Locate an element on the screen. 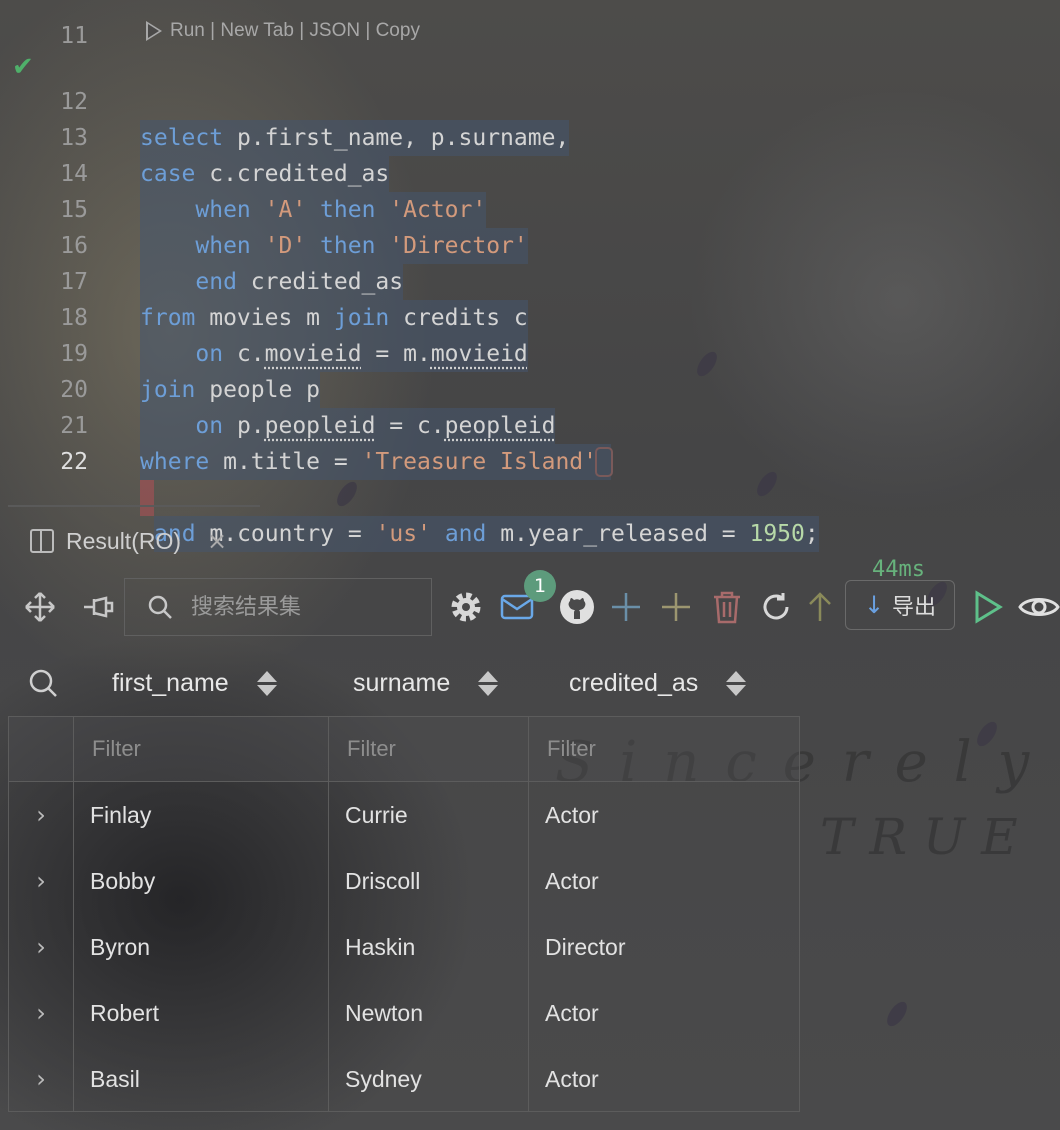  filter-input-surname is located at coordinates (427, 749).